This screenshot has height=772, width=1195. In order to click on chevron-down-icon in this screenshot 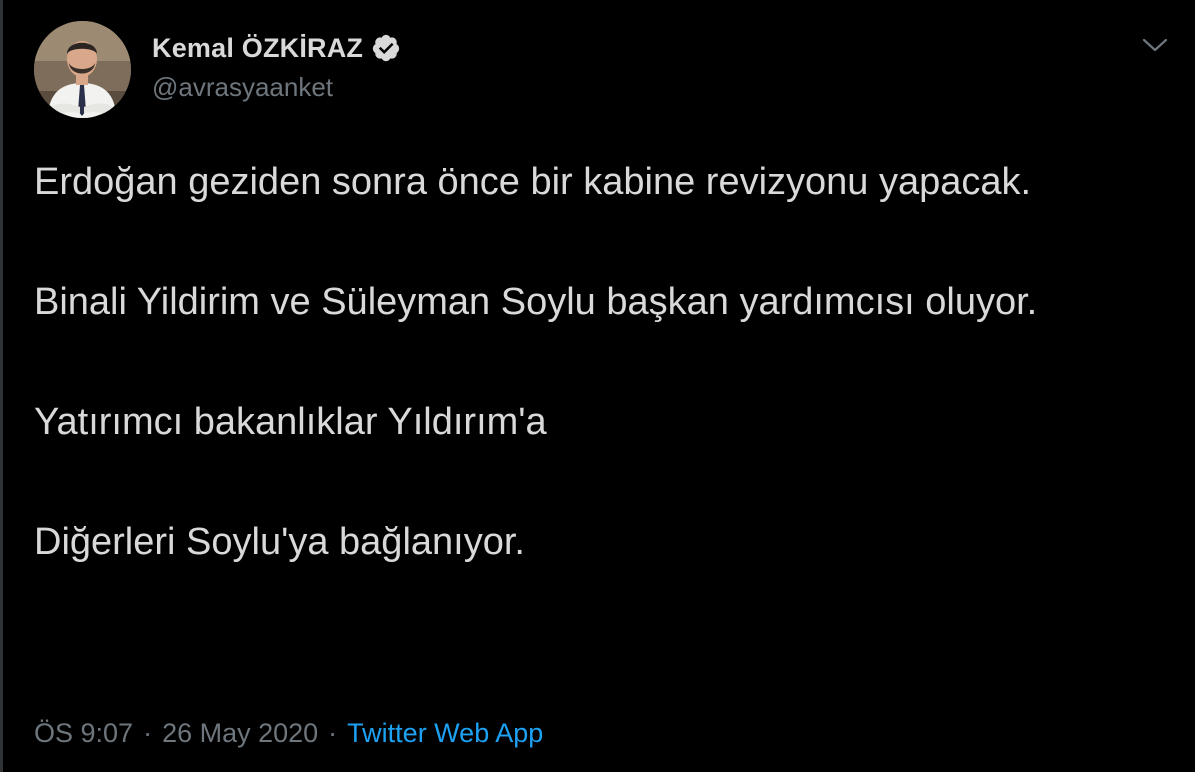, I will do `click(1155, 45)`.